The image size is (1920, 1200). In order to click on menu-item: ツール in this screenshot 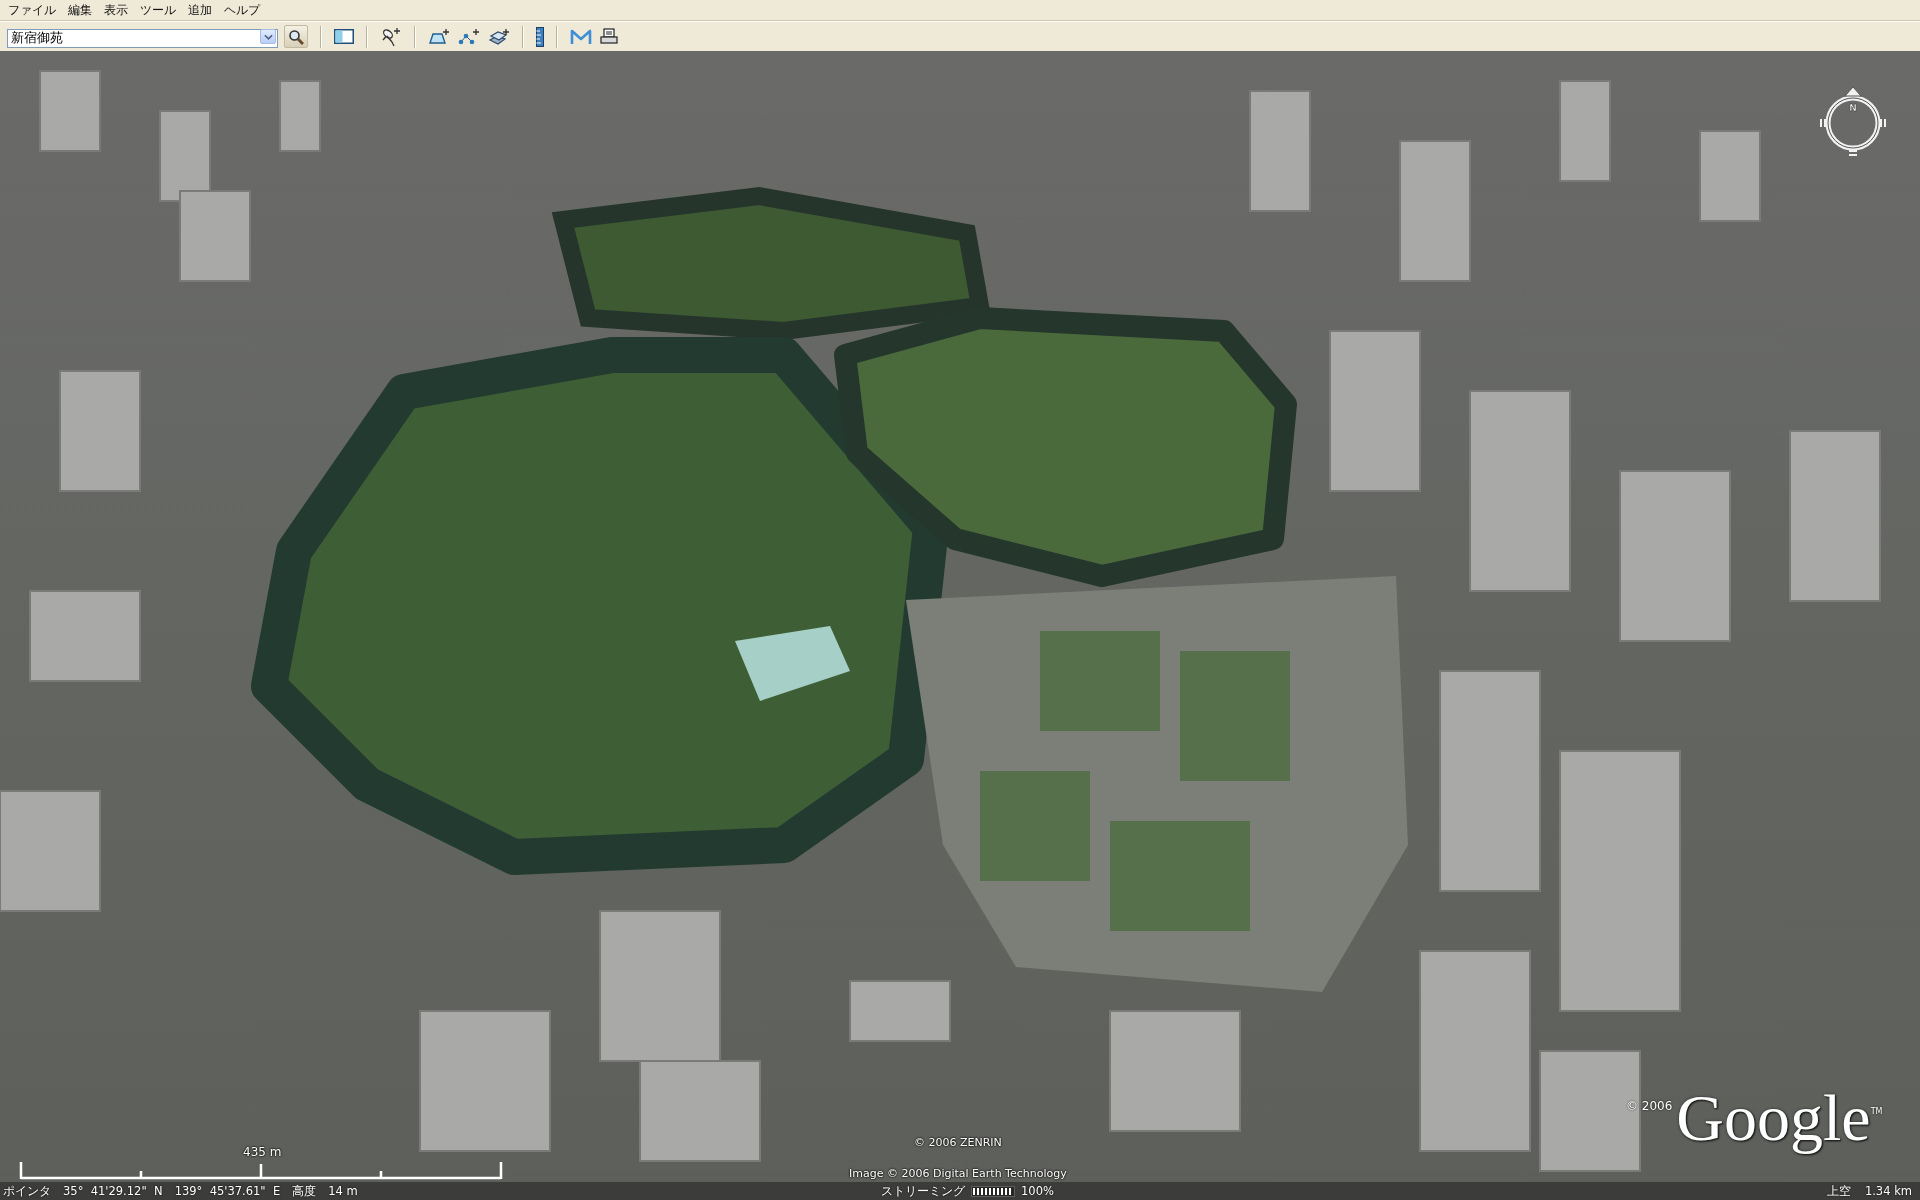, I will do `click(158, 10)`.